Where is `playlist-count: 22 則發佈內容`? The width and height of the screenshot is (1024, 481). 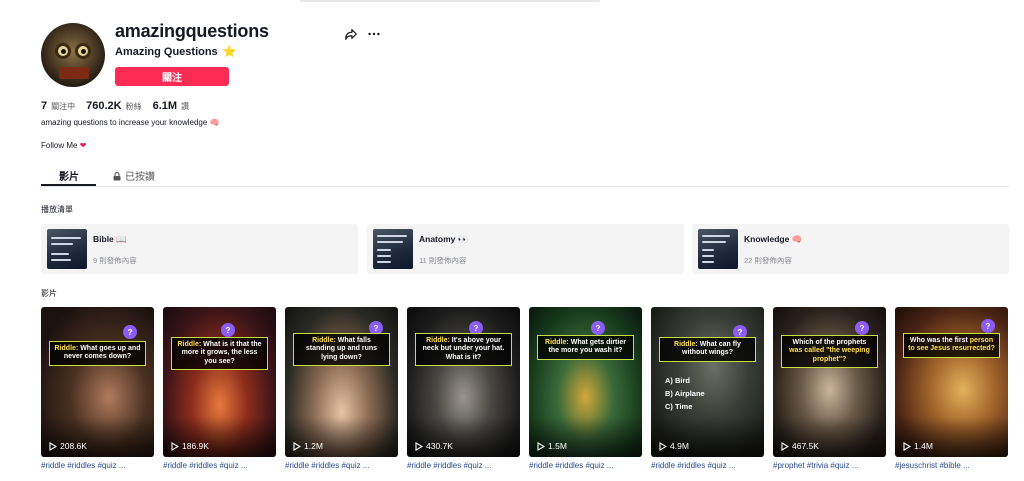
playlist-count: 22 則發佈內容 is located at coordinates (768, 260).